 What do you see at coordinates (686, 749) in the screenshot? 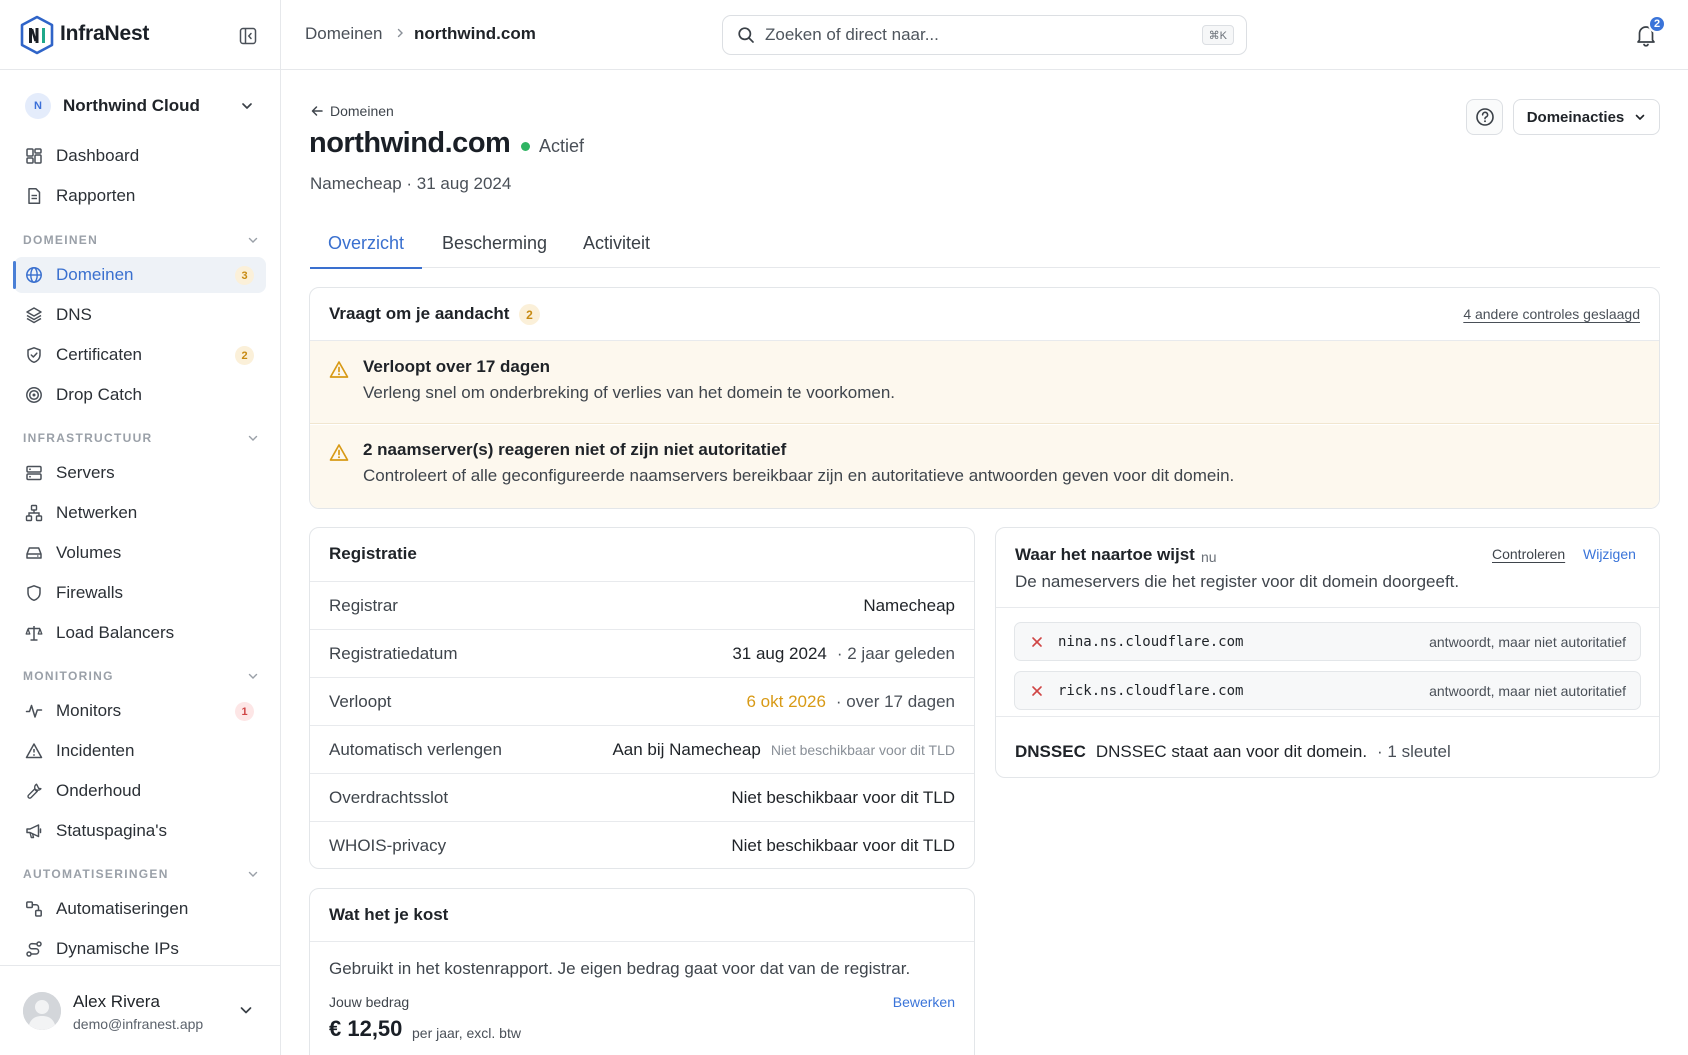
I see `autorenew-value: Aan bij Namecheap` at bounding box center [686, 749].